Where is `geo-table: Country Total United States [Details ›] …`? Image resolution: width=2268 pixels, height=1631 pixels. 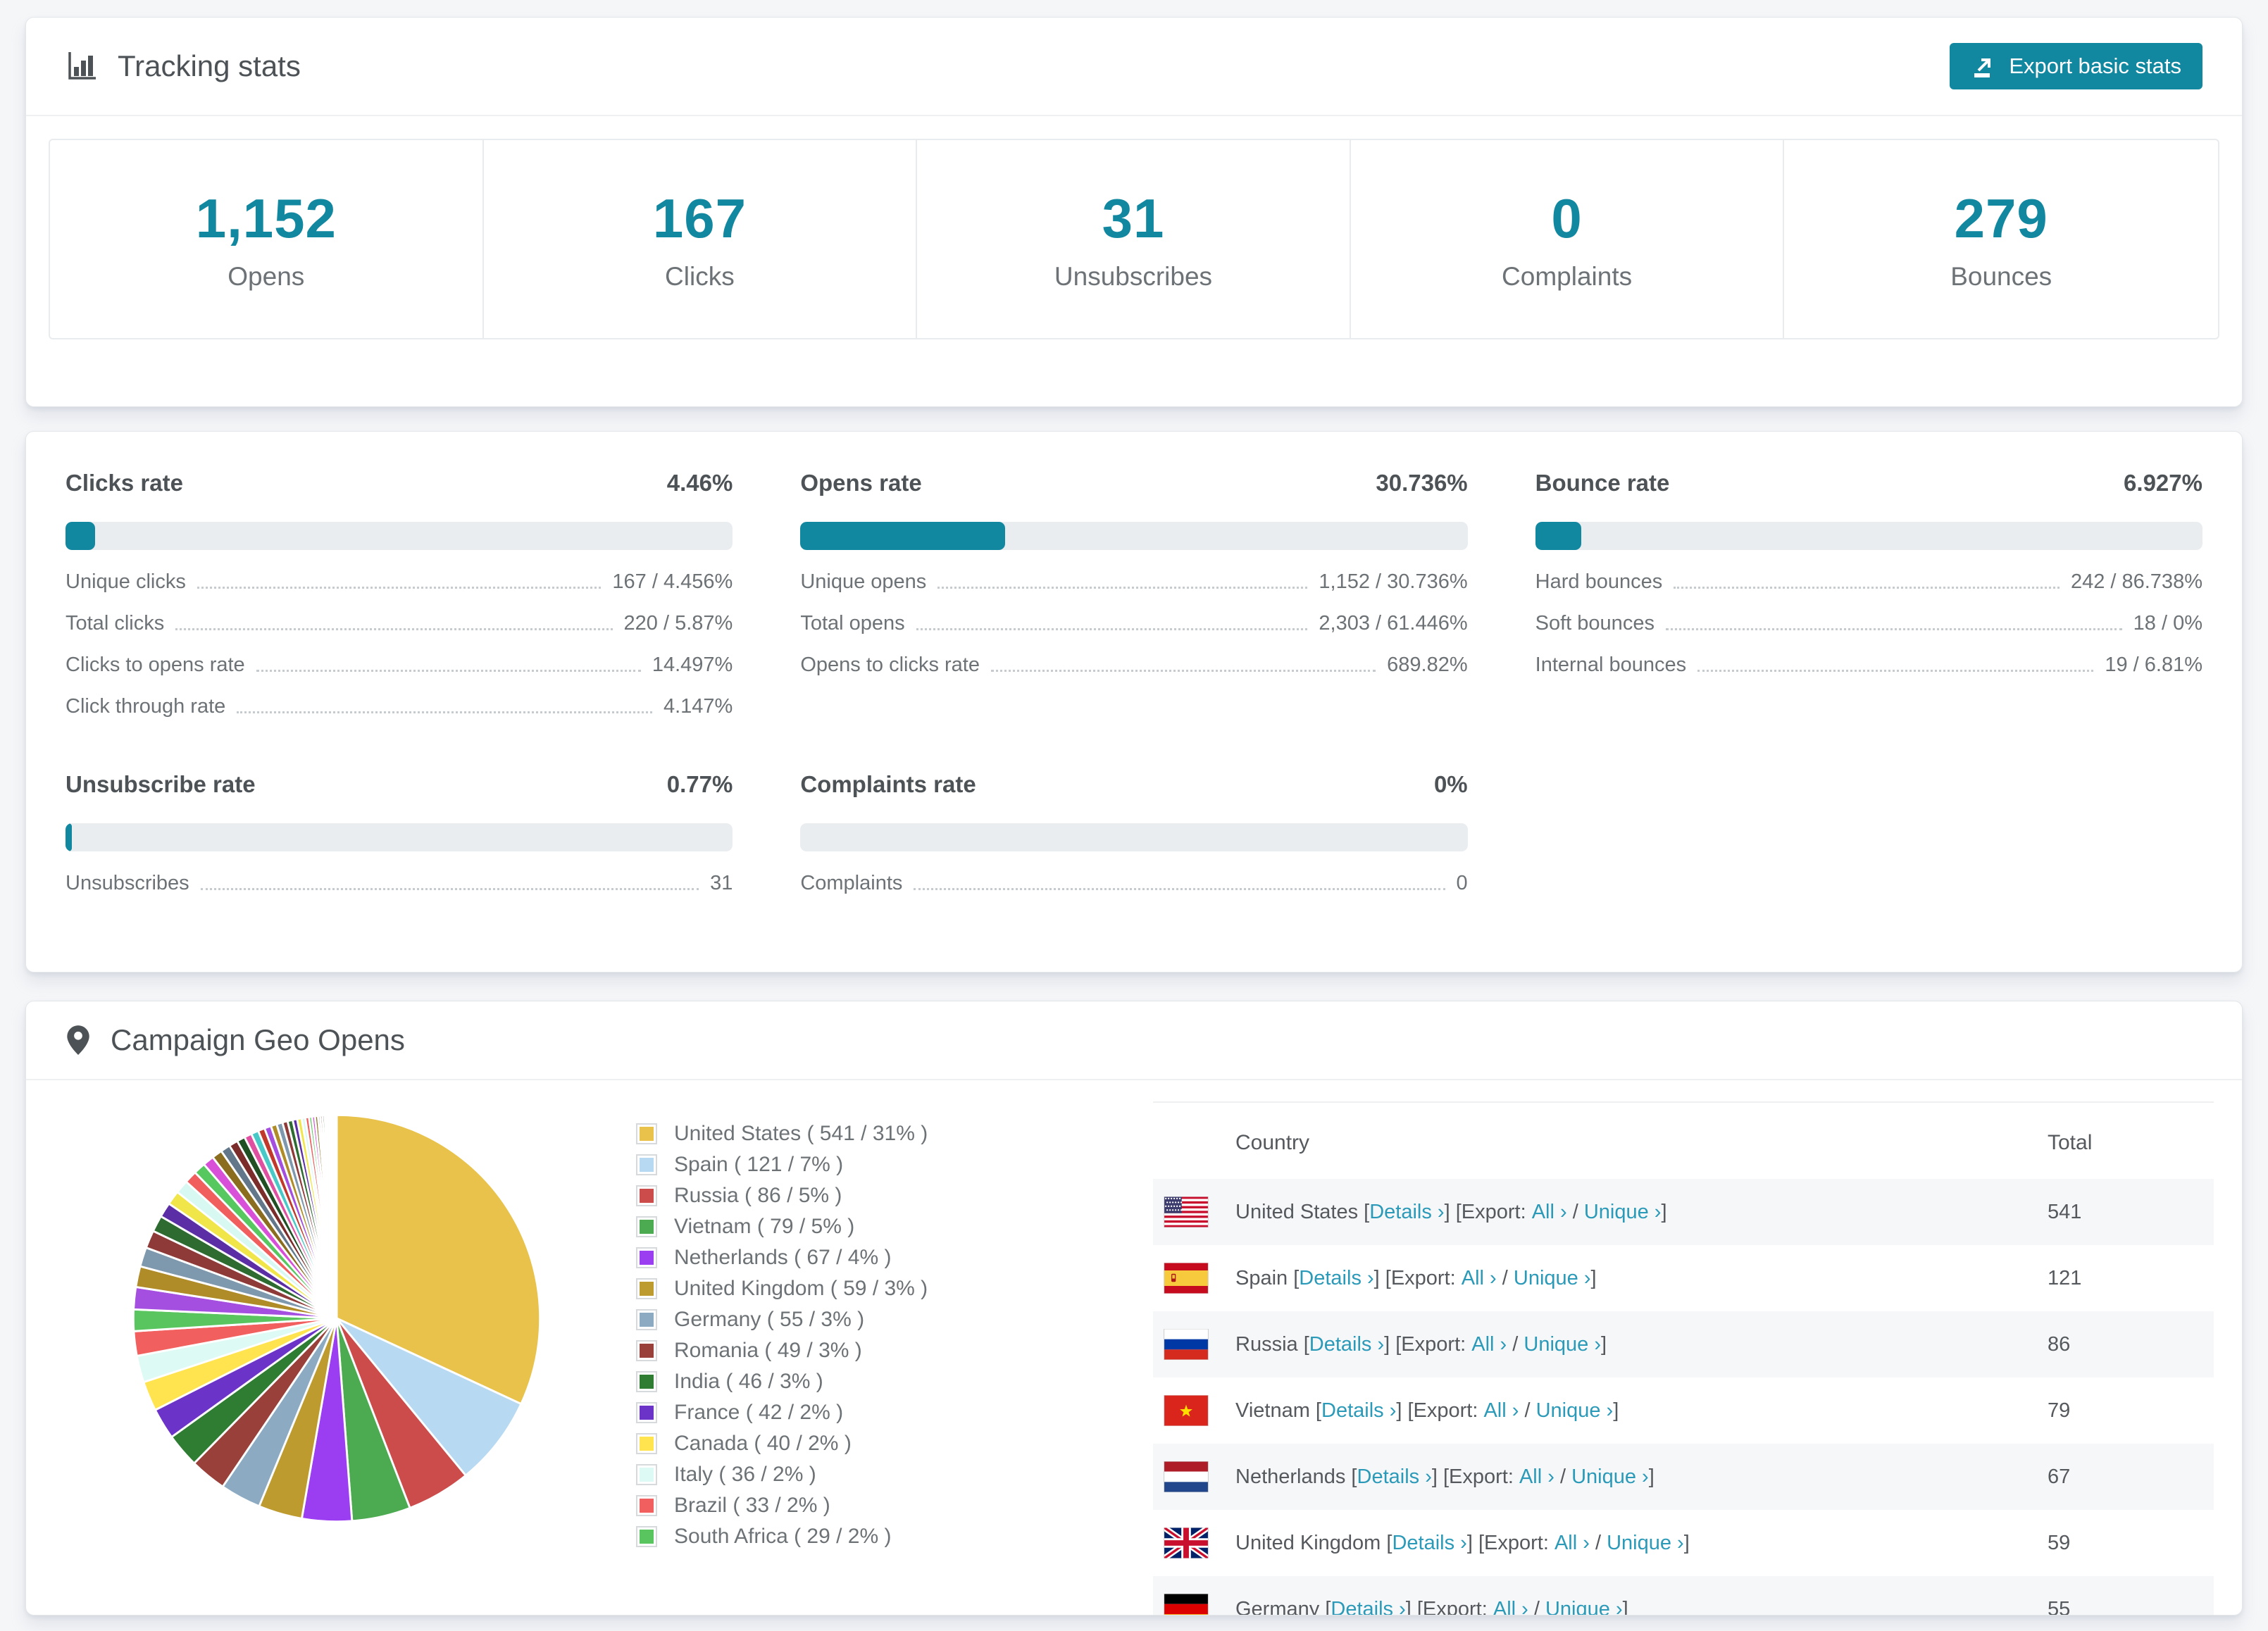
geo-table: Country Total United States [Details ›] … is located at coordinates (1684, 1358).